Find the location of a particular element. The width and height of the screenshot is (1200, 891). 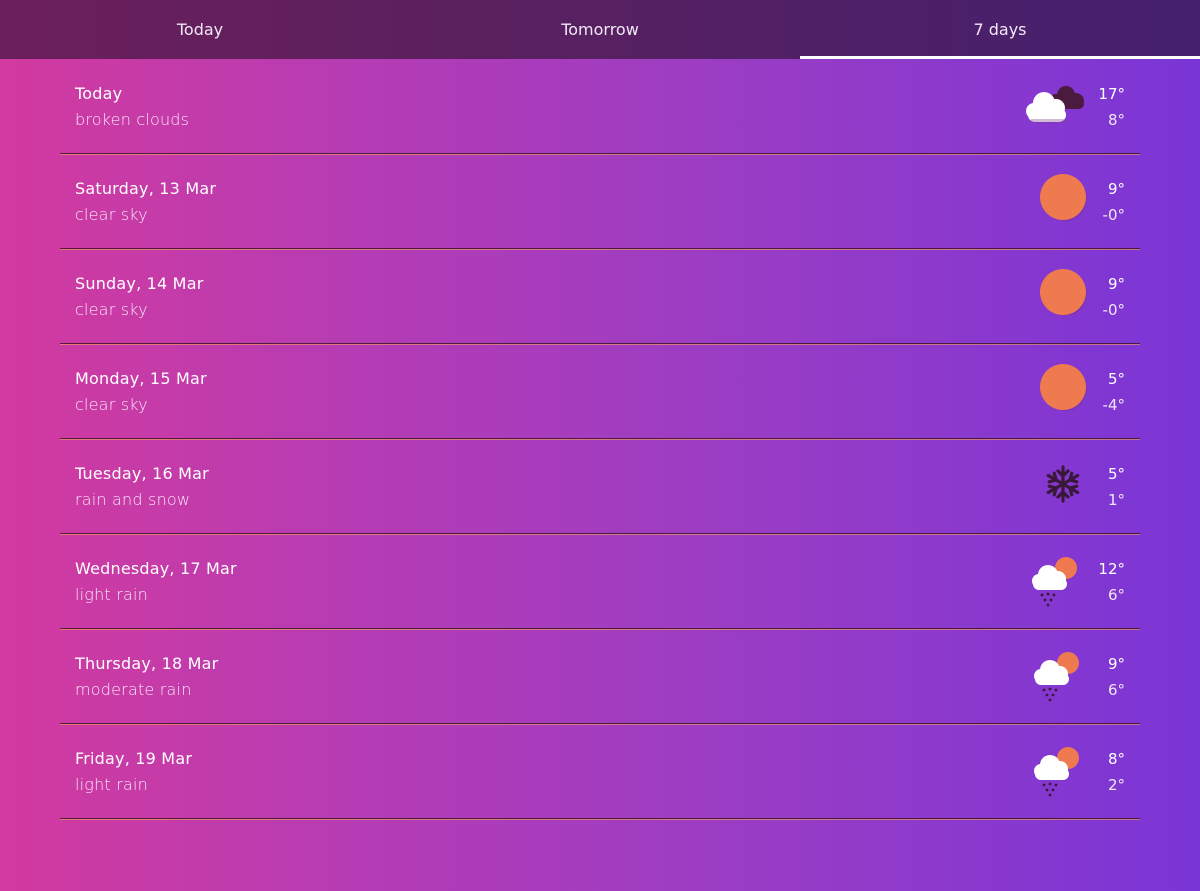

forecast-day: Friday, 19 Mar is located at coordinates (134, 758).